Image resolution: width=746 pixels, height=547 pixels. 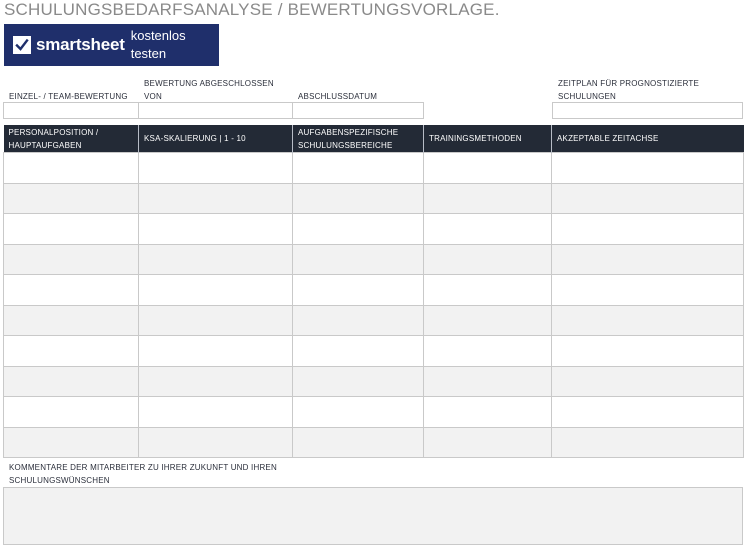 What do you see at coordinates (215, 139) in the screenshot?
I see `column-header-ksa-scale: KSA-SKALIERUNG | 1 - 10` at bounding box center [215, 139].